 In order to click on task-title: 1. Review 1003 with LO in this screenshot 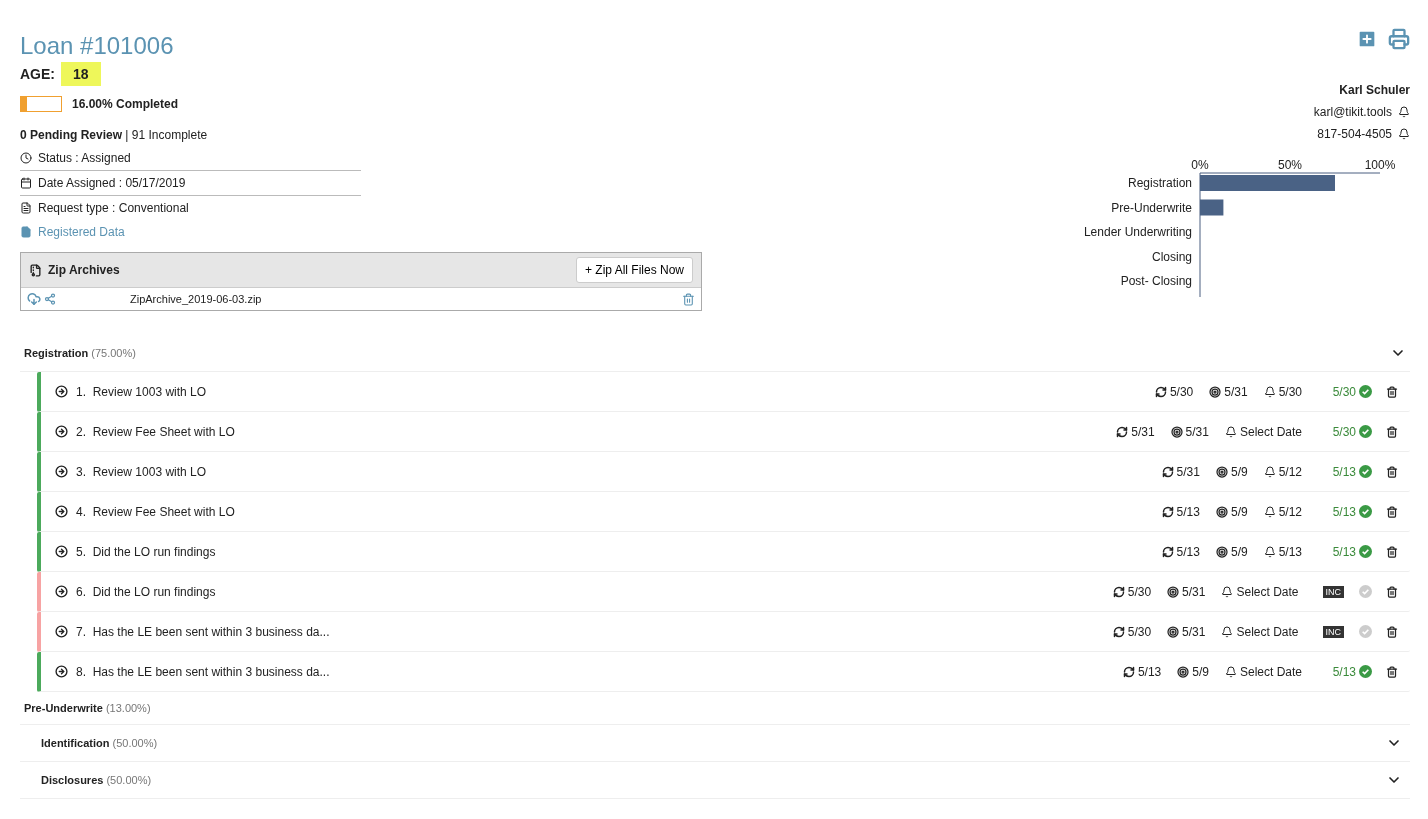, I will do `click(142, 391)`.